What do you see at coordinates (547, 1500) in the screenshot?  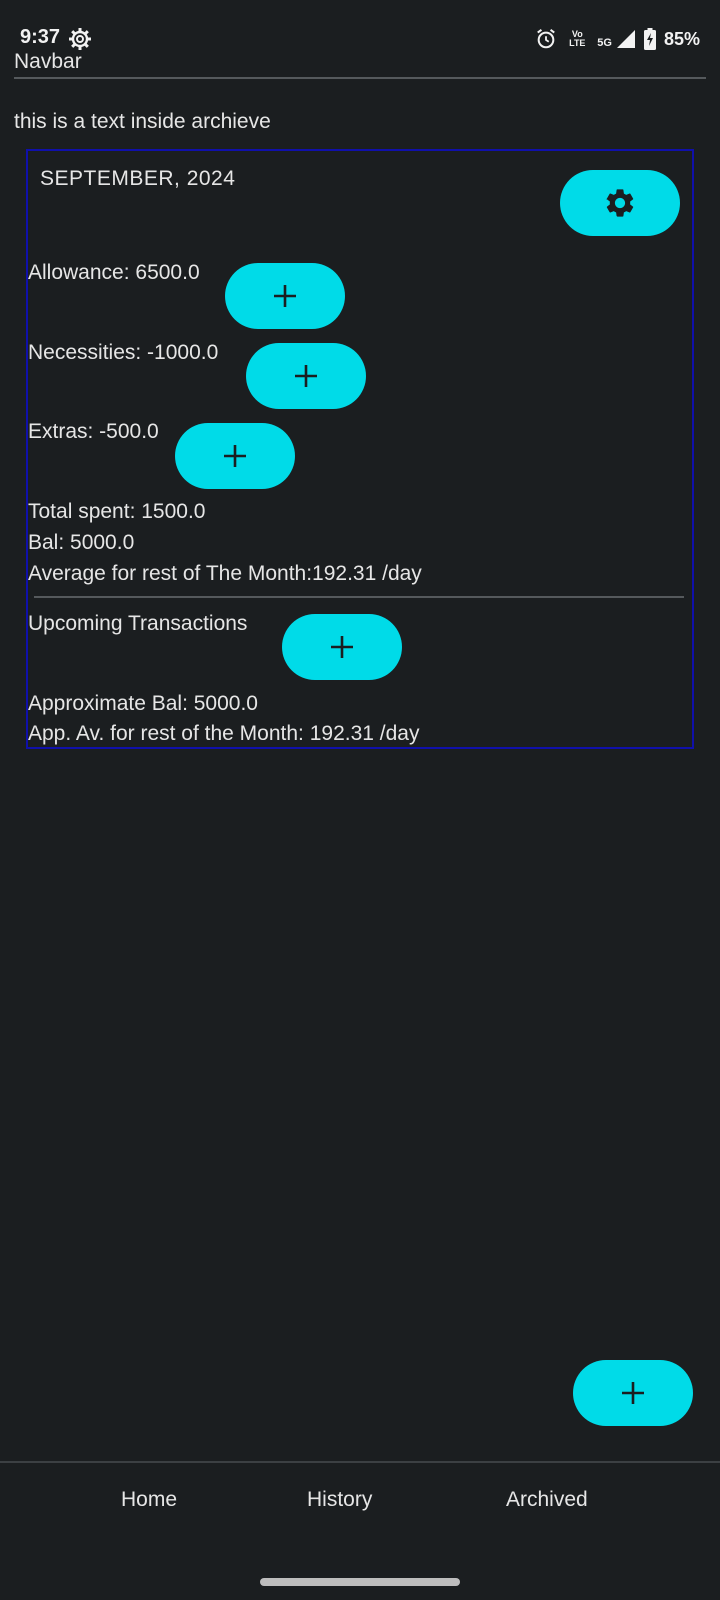 I see `nav-archived: Archived` at bounding box center [547, 1500].